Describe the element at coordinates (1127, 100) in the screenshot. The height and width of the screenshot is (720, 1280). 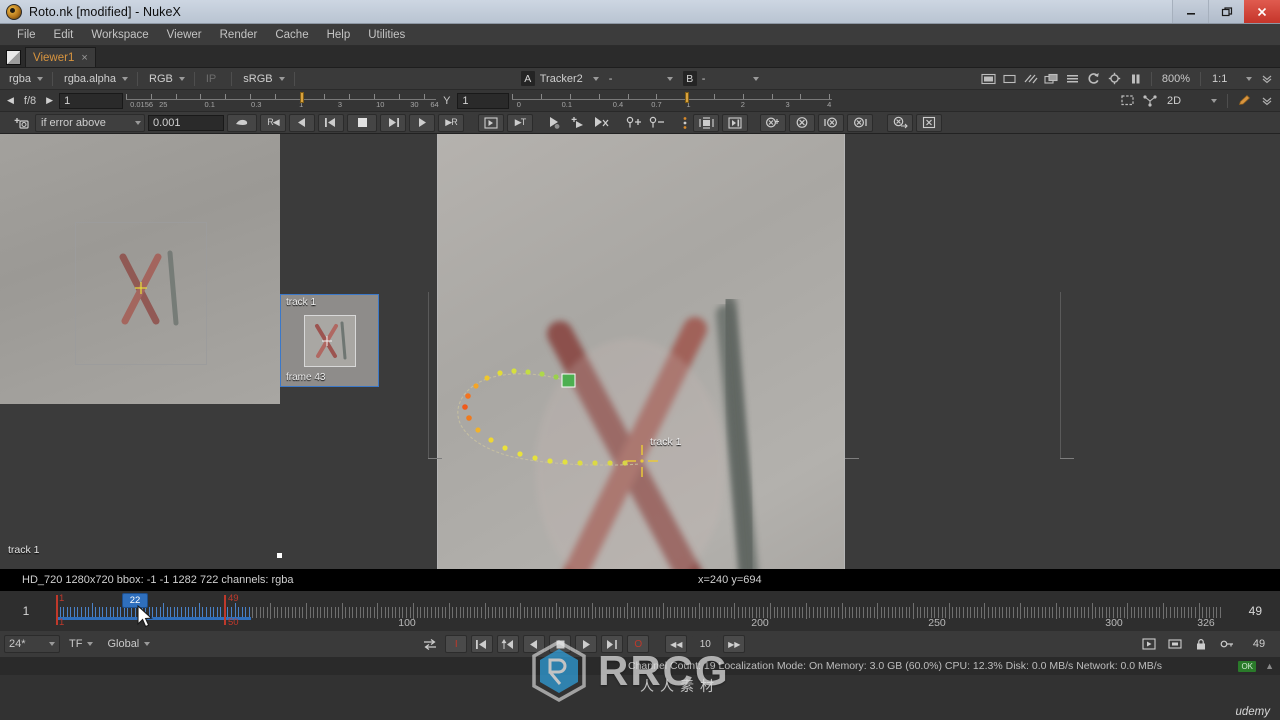
I see `roi-select-icon` at that location.